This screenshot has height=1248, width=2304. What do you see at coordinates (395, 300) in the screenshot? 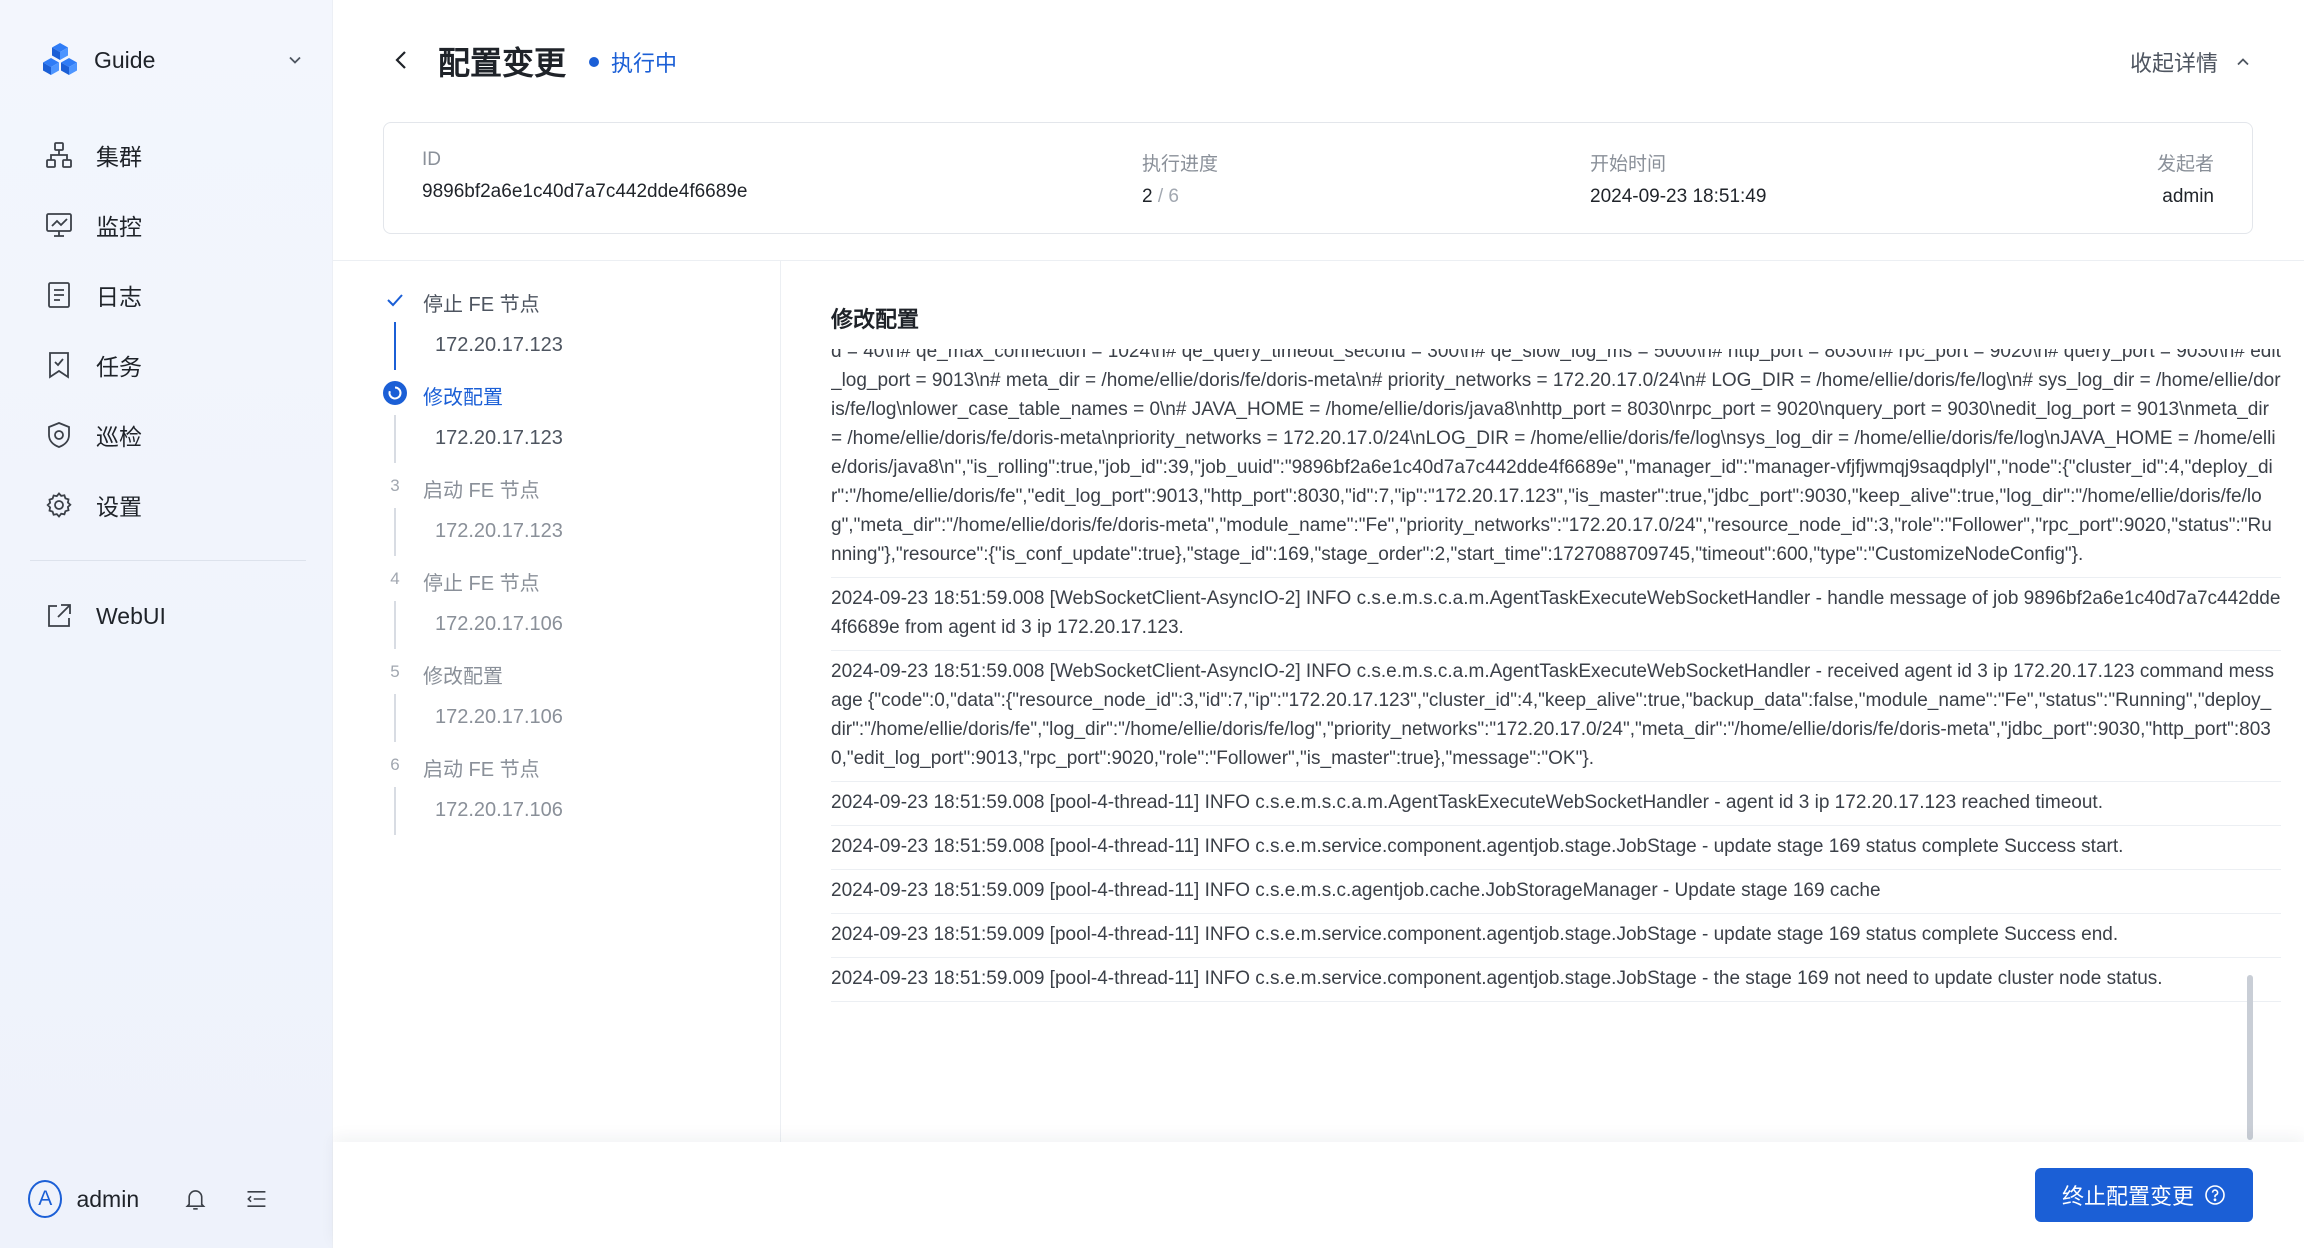
I see `step-done-marker` at bounding box center [395, 300].